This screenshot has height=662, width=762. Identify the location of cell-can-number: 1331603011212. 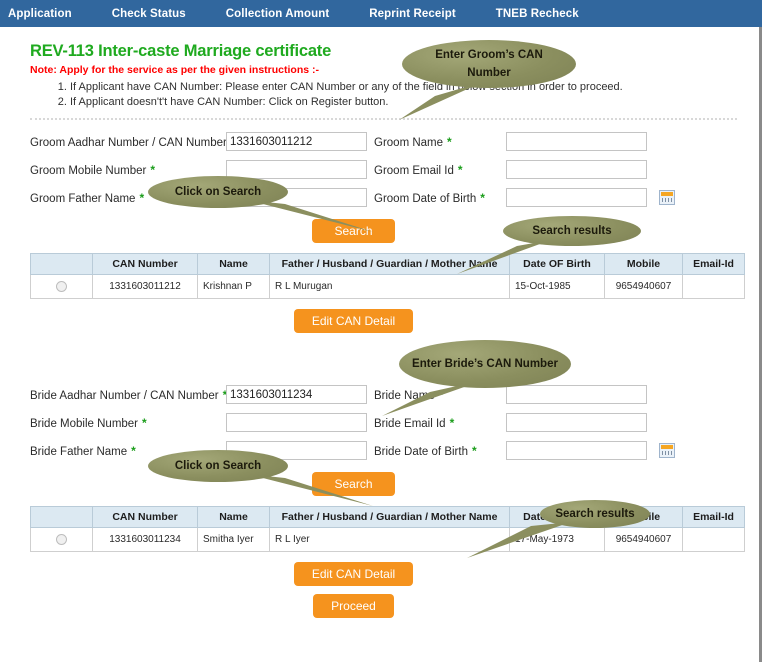
(145, 286).